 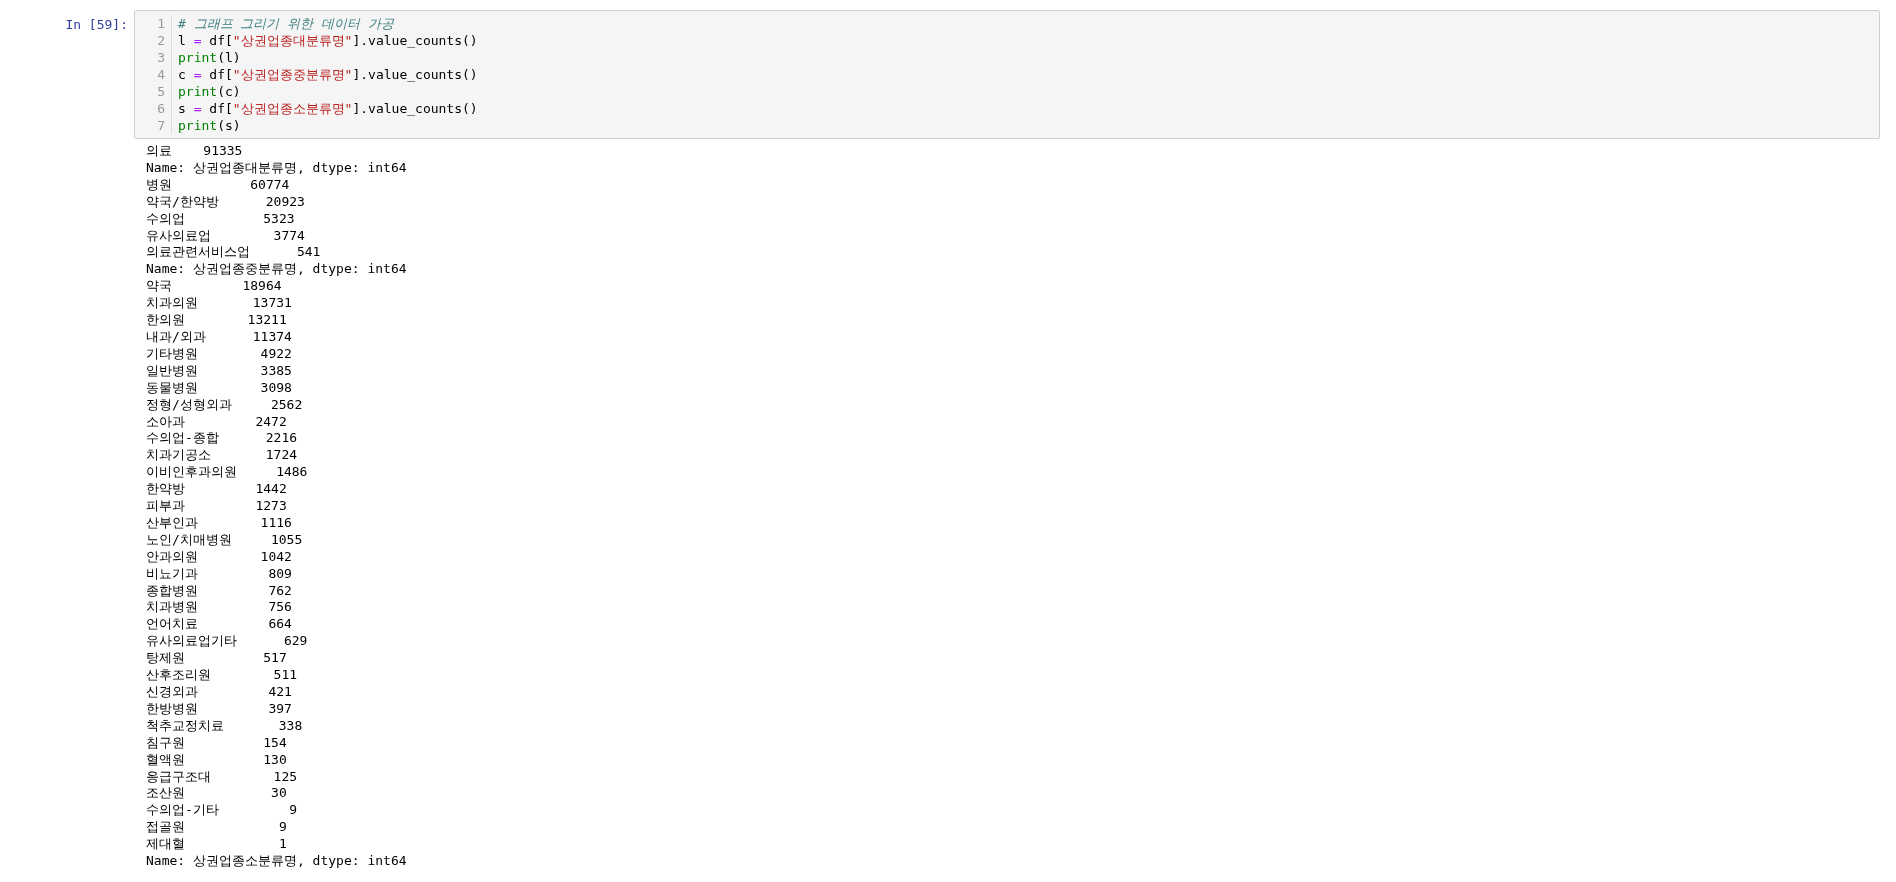 I want to click on output-line: 산후조리원 511, so click(x=222, y=675).